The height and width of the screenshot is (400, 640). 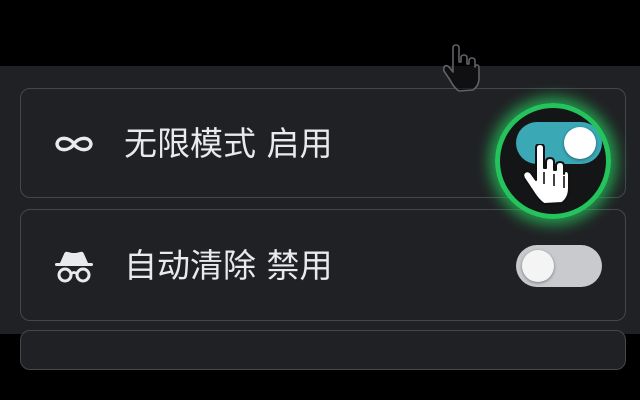 I want to click on setting-label-infinite-mode: 无限模式 启用, so click(x=228, y=143).